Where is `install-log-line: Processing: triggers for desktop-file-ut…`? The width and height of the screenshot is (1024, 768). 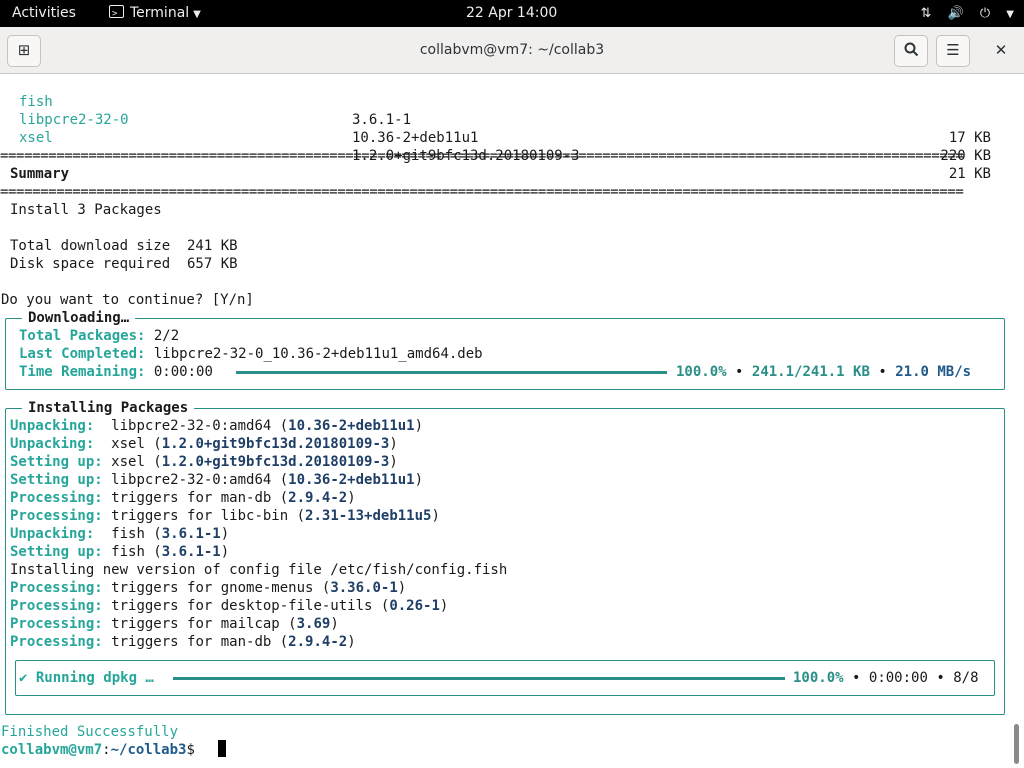 install-log-line: Processing: triggers for desktop-file-ut… is located at coordinates (229, 606).